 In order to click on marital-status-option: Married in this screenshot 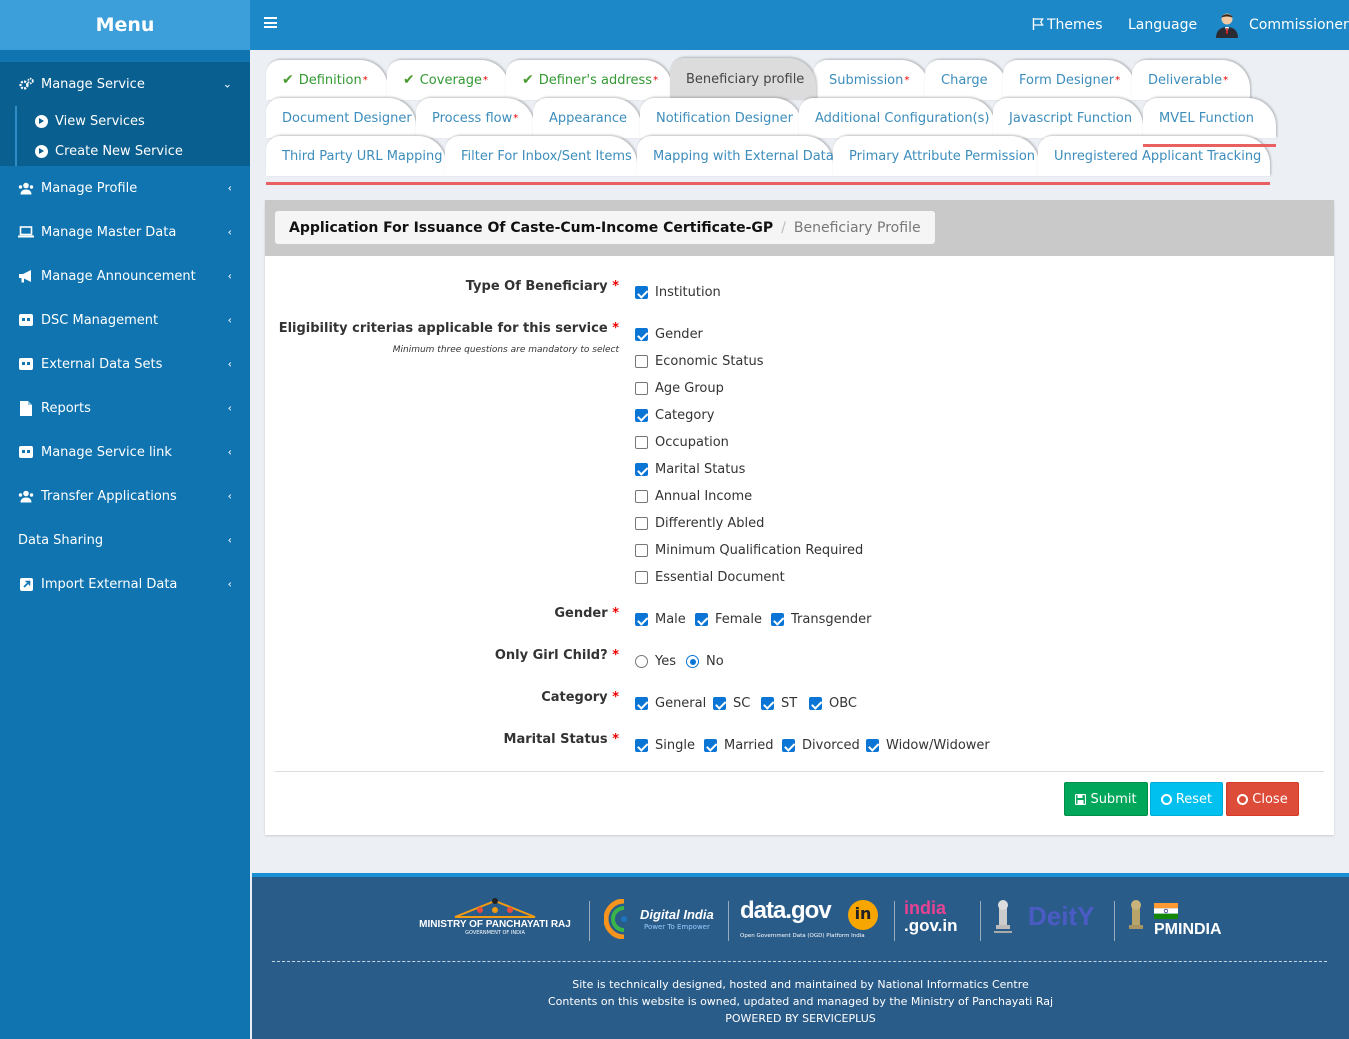, I will do `click(739, 745)`.